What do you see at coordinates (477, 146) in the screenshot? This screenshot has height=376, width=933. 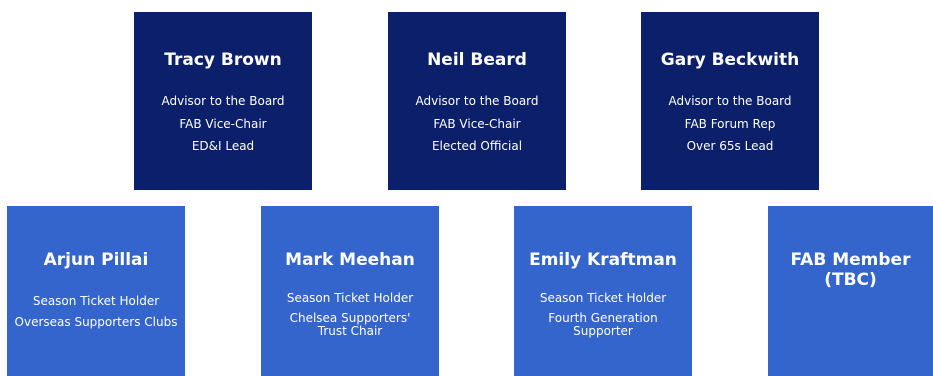 I see `member-role: Elected Official` at bounding box center [477, 146].